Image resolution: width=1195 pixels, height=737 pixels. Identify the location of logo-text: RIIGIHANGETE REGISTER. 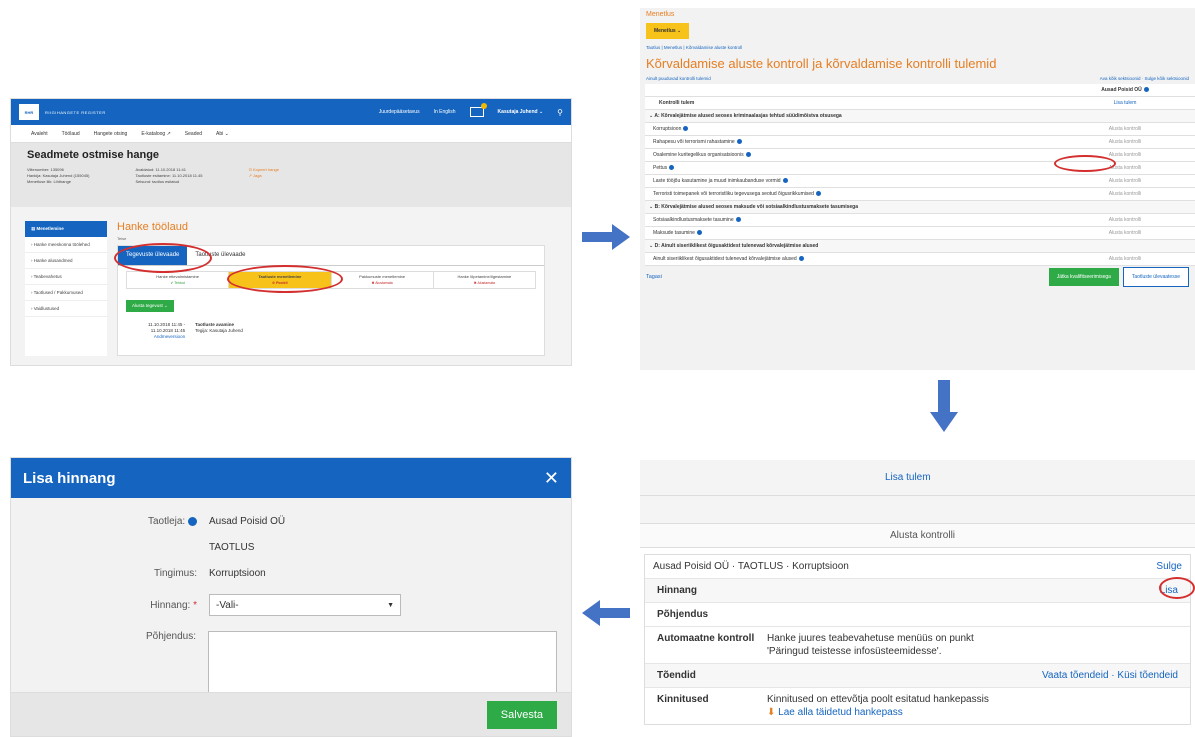
(75, 112).